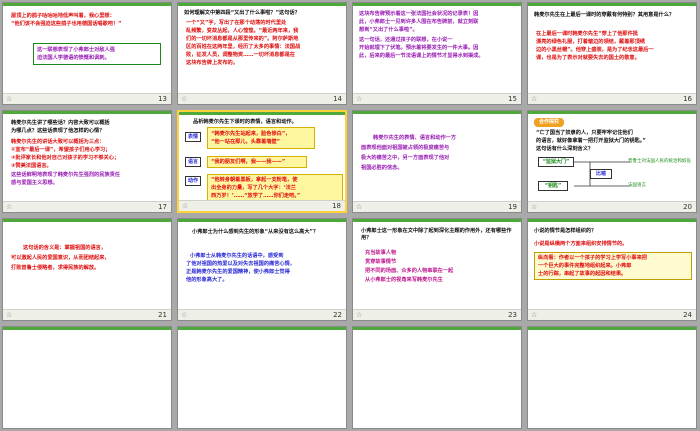  I want to click on arrow-lines, so click(602, 174).